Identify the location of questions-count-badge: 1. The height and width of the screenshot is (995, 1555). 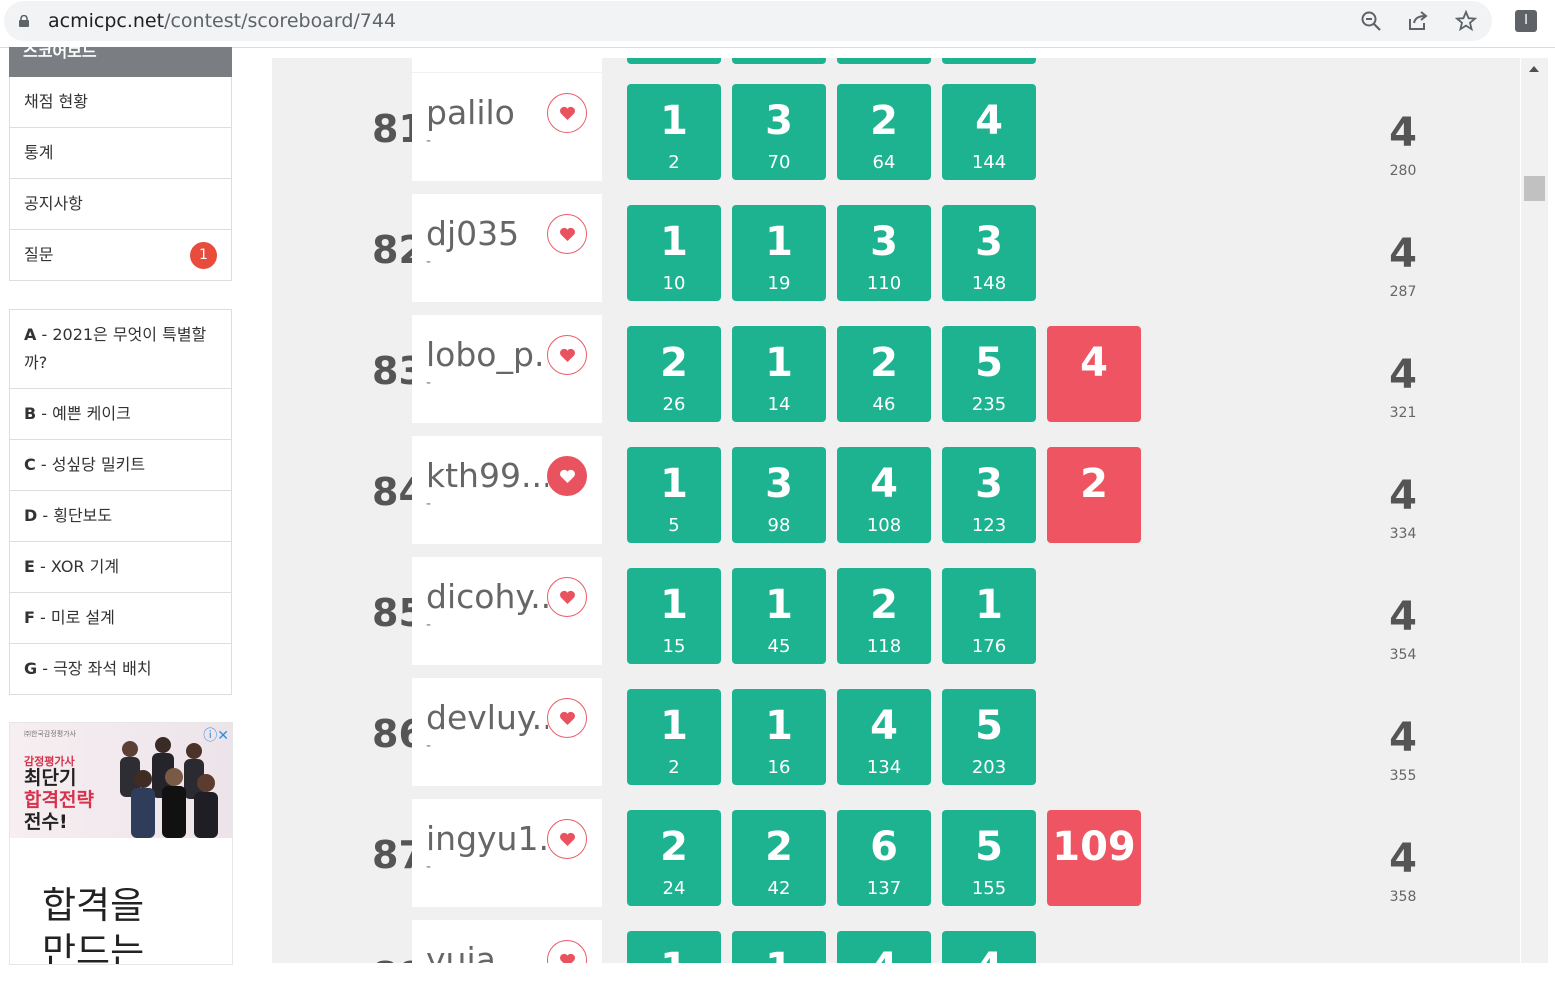
(203, 255).